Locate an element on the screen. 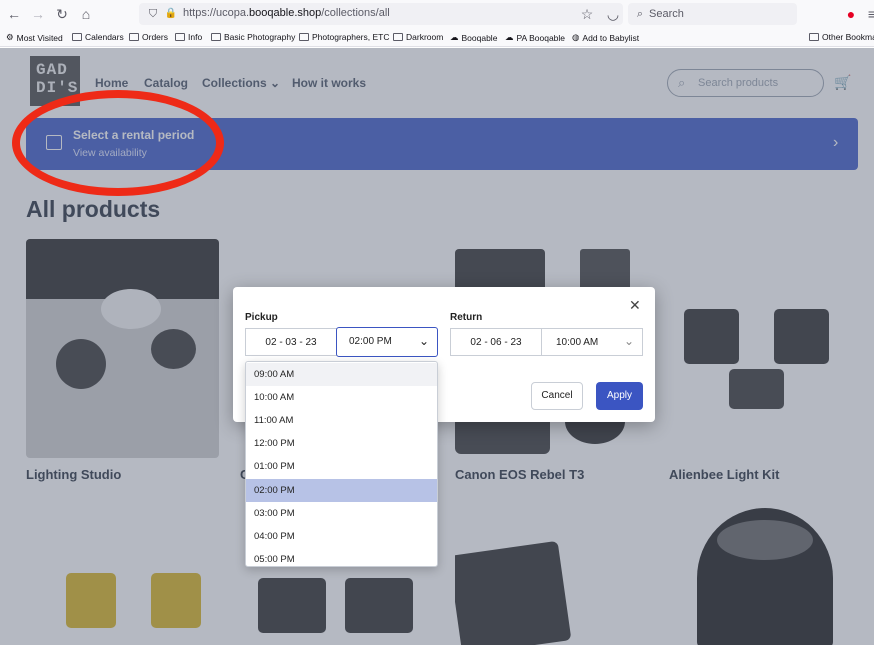 This screenshot has width=874, height=645. browser-search-placeholder: Search is located at coordinates (666, 14).